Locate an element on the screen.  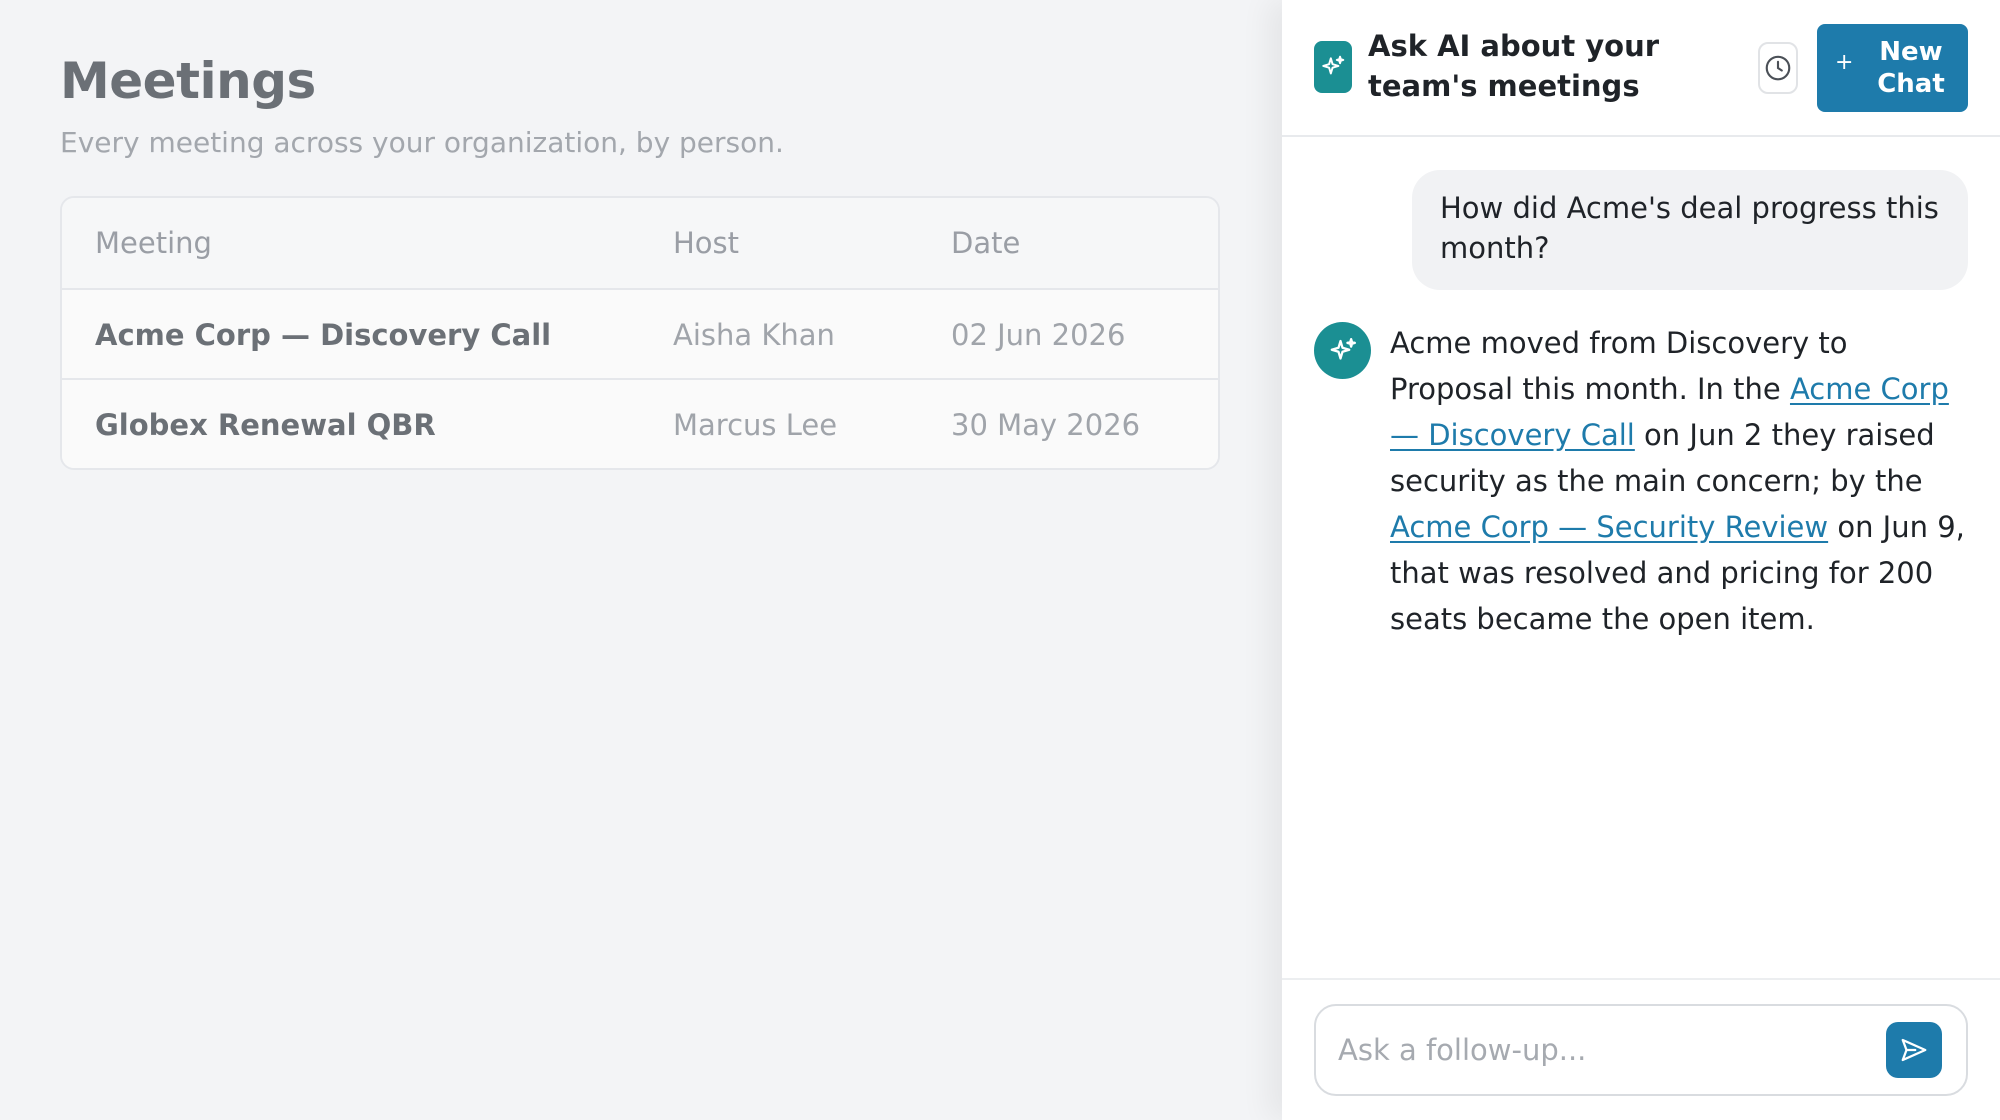
column-header-host: Host is located at coordinates (706, 243).